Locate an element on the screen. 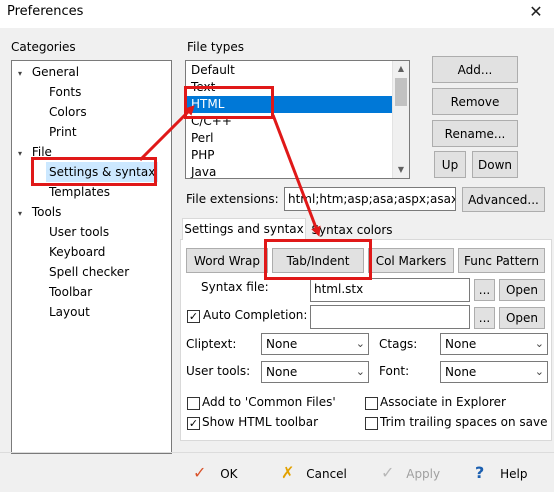 This screenshot has height=492, width=554. cancel-label: Cancel is located at coordinates (326, 474).